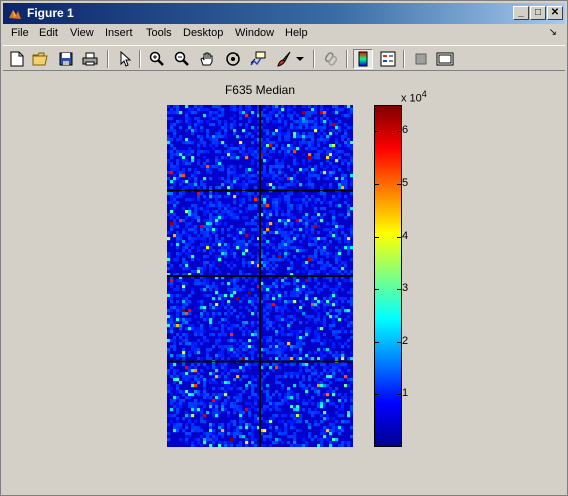 Image resolution: width=568 pixels, height=496 pixels. What do you see at coordinates (159, 33) in the screenshot?
I see `menu-tools: Tools` at bounding box center [159, 33].